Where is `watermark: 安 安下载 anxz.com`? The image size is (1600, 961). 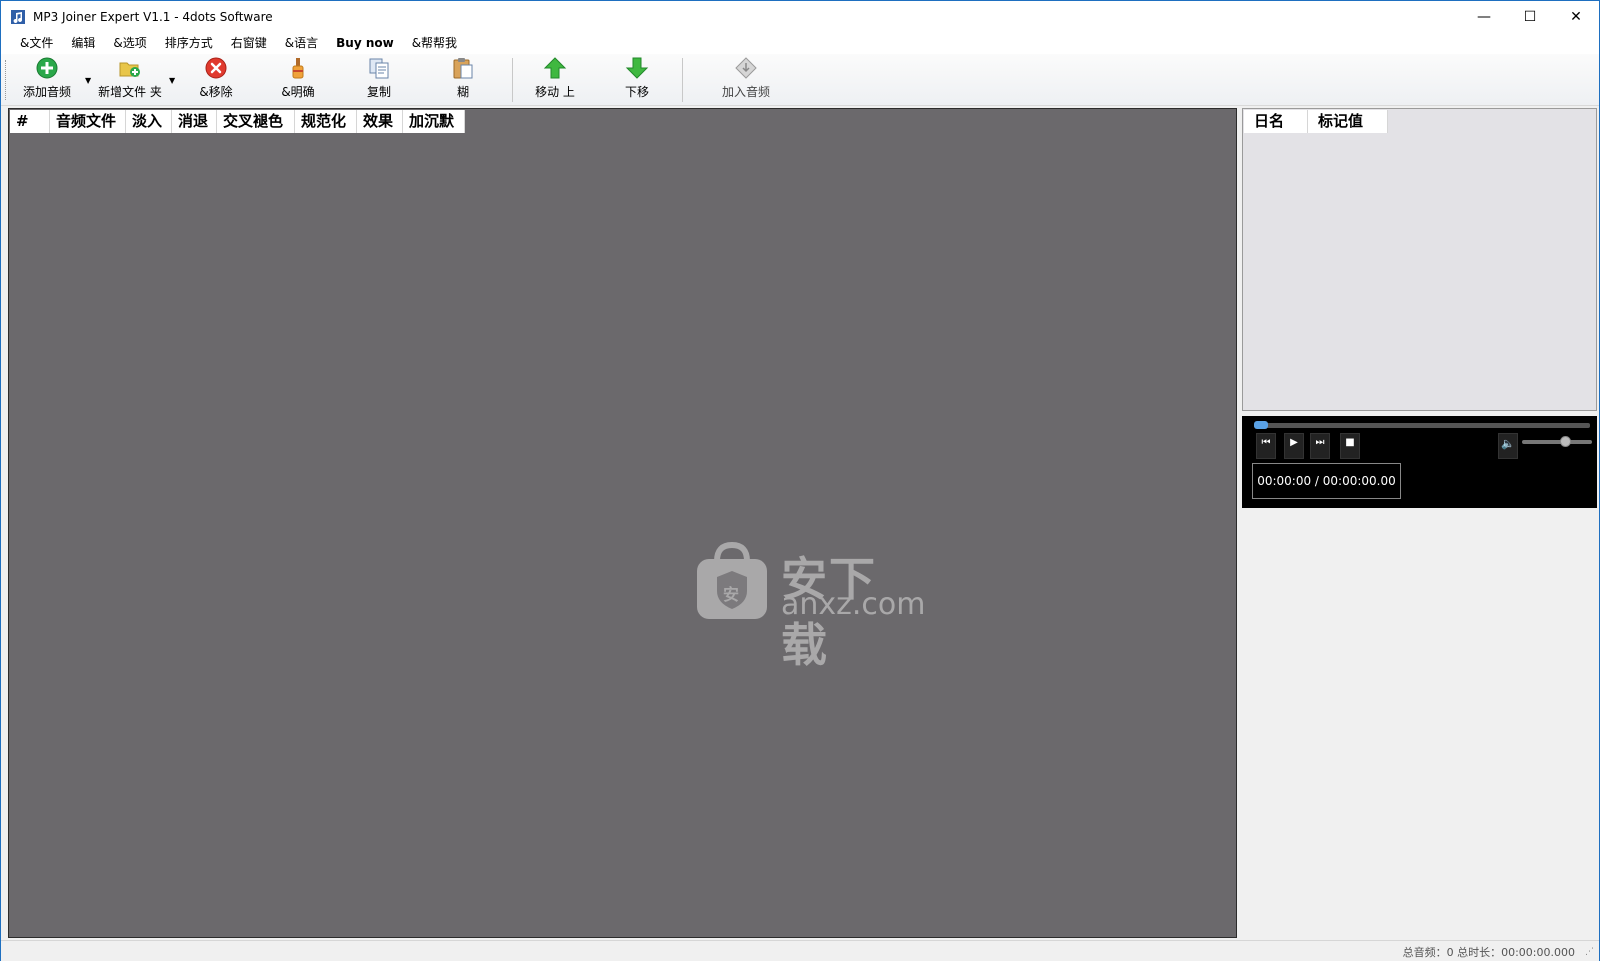 watermark: 安 安下载 anxz.com is located at coordinates (809, 606).